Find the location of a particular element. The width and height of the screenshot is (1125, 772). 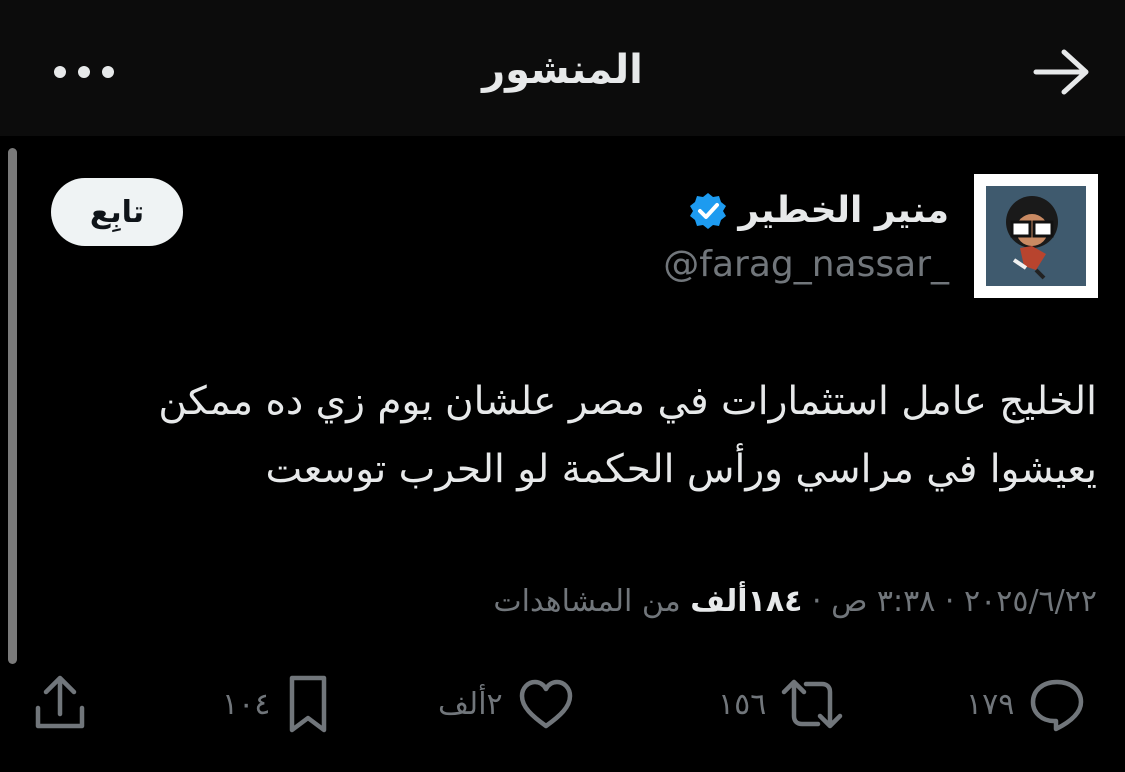

heart-icon is located at coordinates (545, 704).